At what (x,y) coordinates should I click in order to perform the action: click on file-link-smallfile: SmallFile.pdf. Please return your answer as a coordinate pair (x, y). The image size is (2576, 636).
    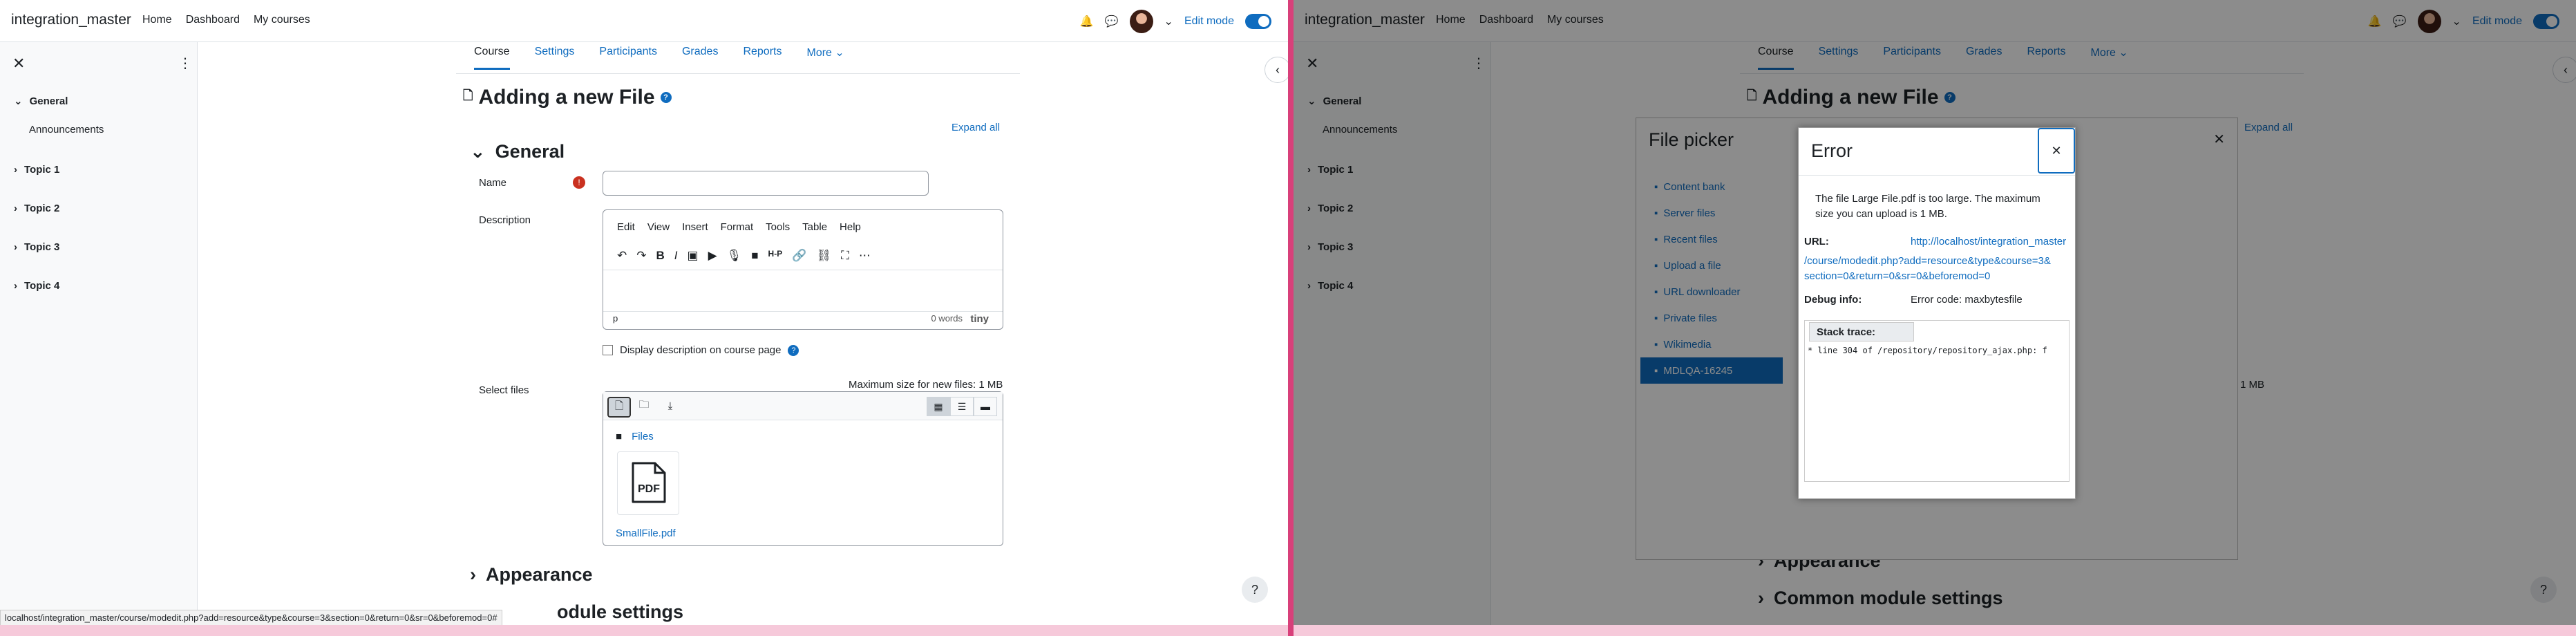
    Looking at the image, I should click on (646, 533).